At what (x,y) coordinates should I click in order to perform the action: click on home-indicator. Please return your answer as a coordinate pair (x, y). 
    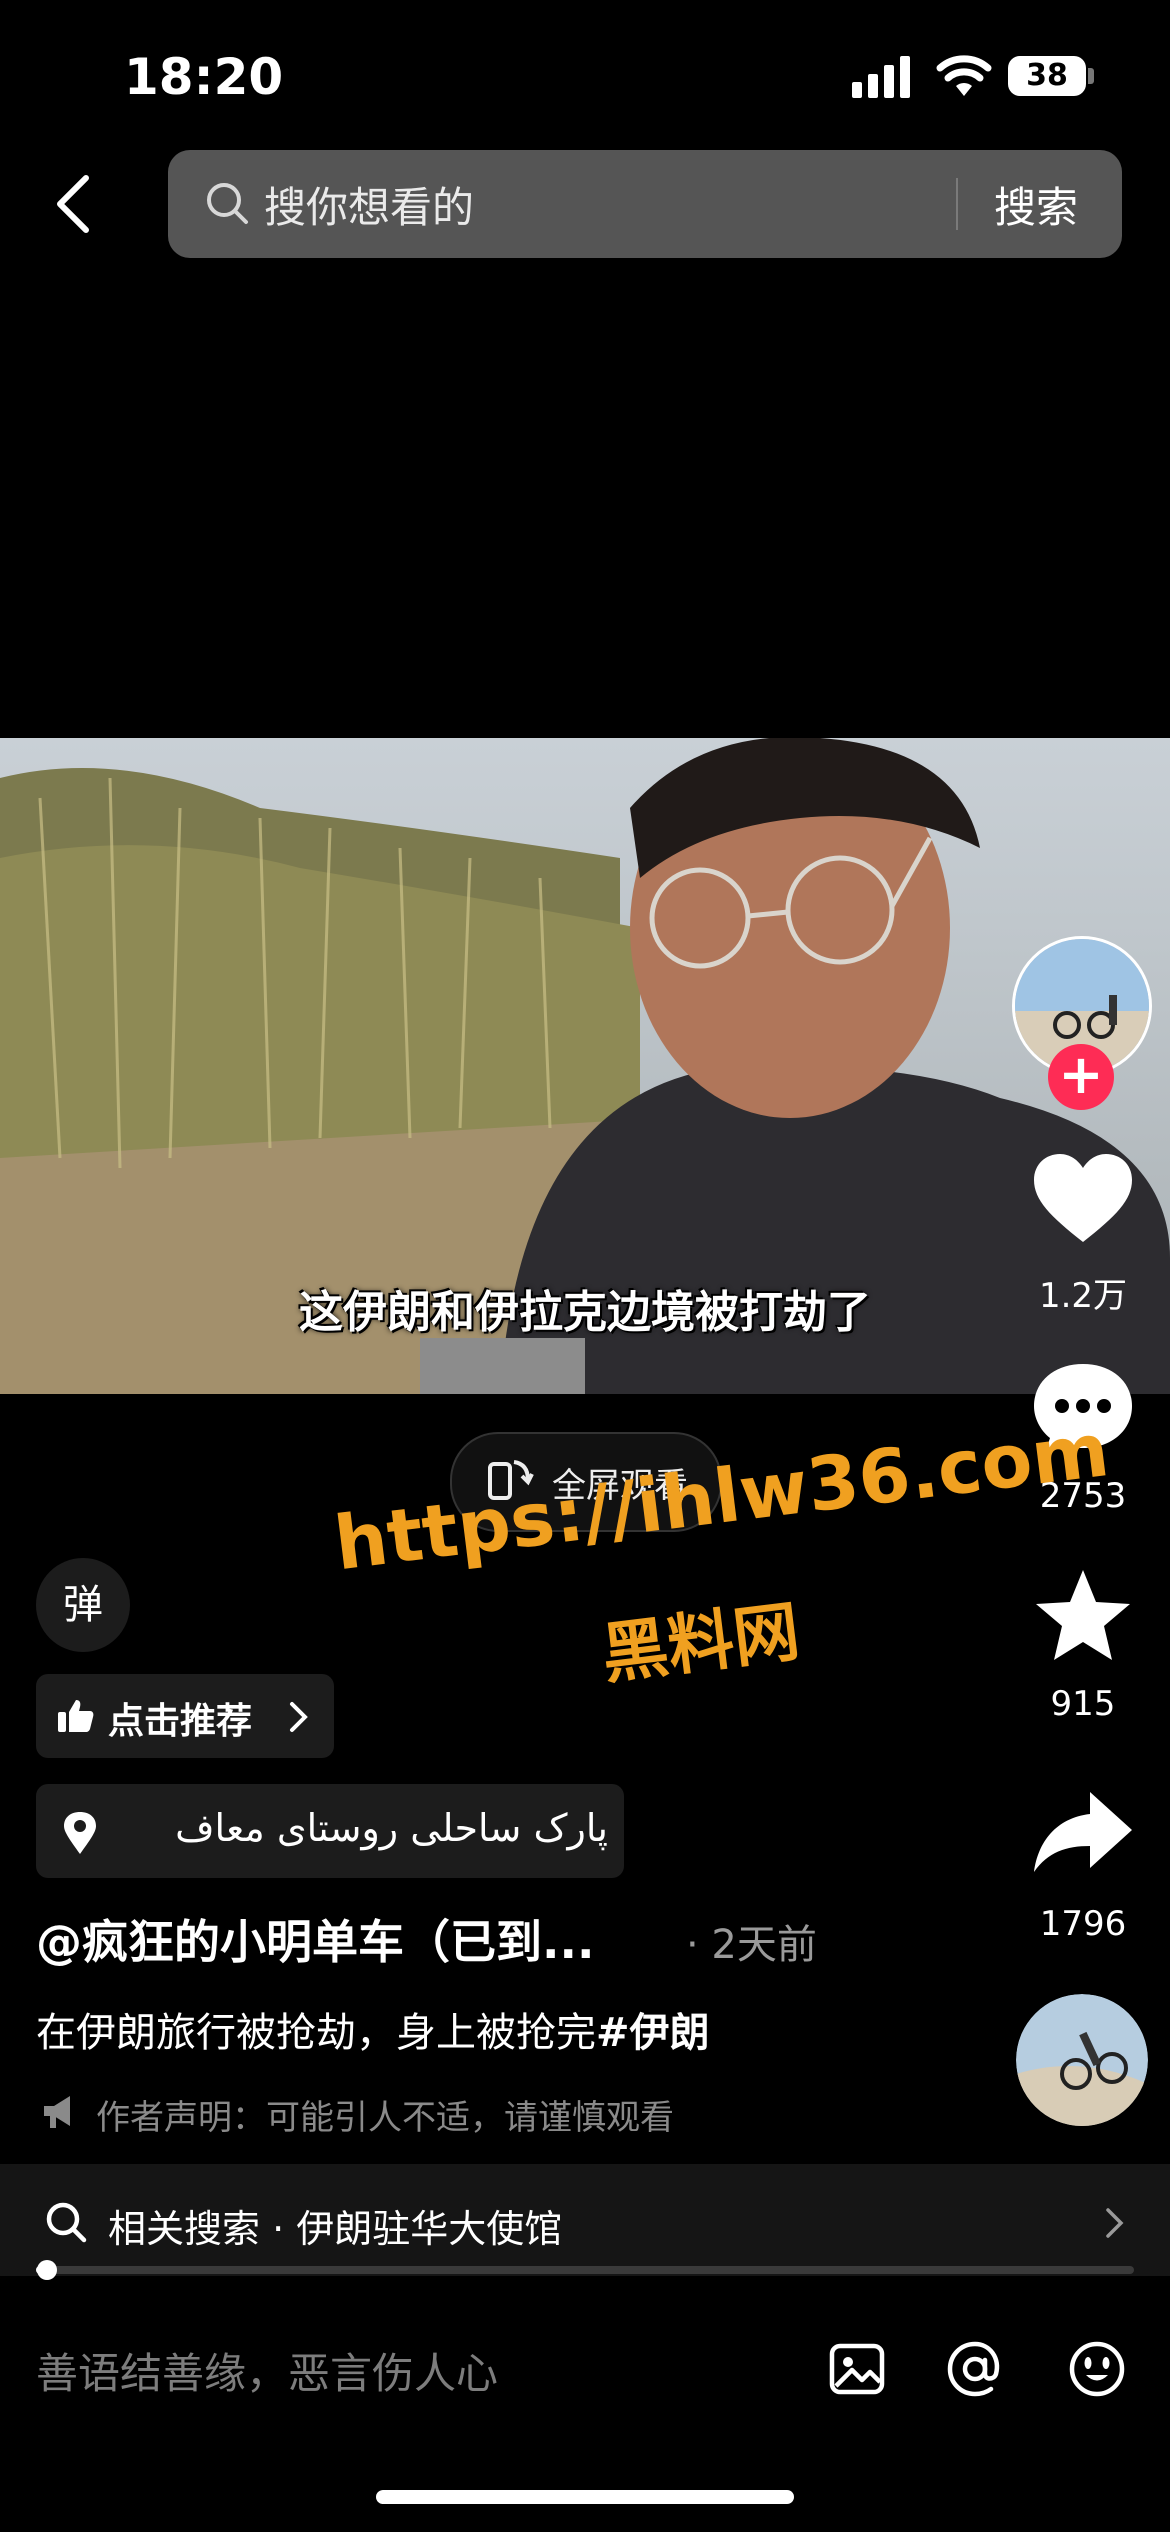
    Looking at the image, I should click on (585, 2497).